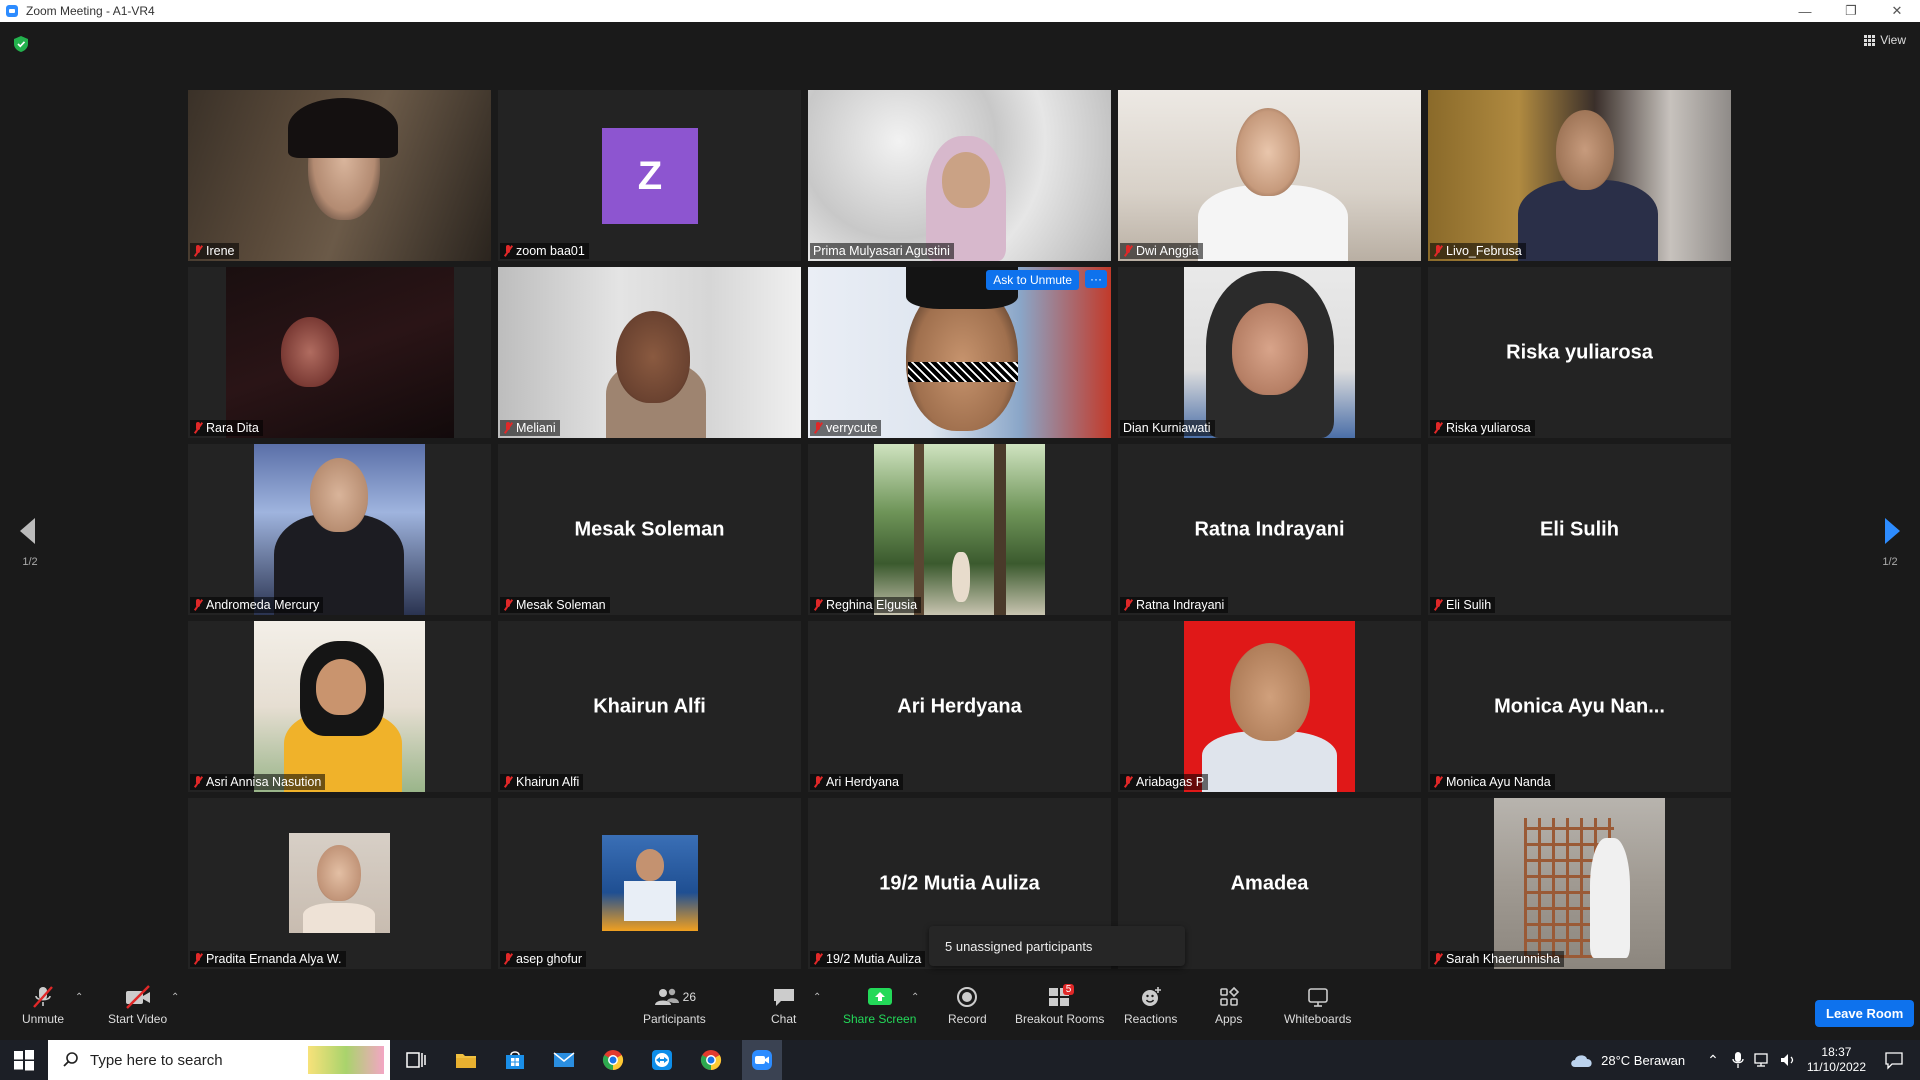  What do you see at coordinates (1032, 280) in the screenshot?
I see `ask-to-unmute-button: Ask to Unmute` at bounding box center [1032, 280].